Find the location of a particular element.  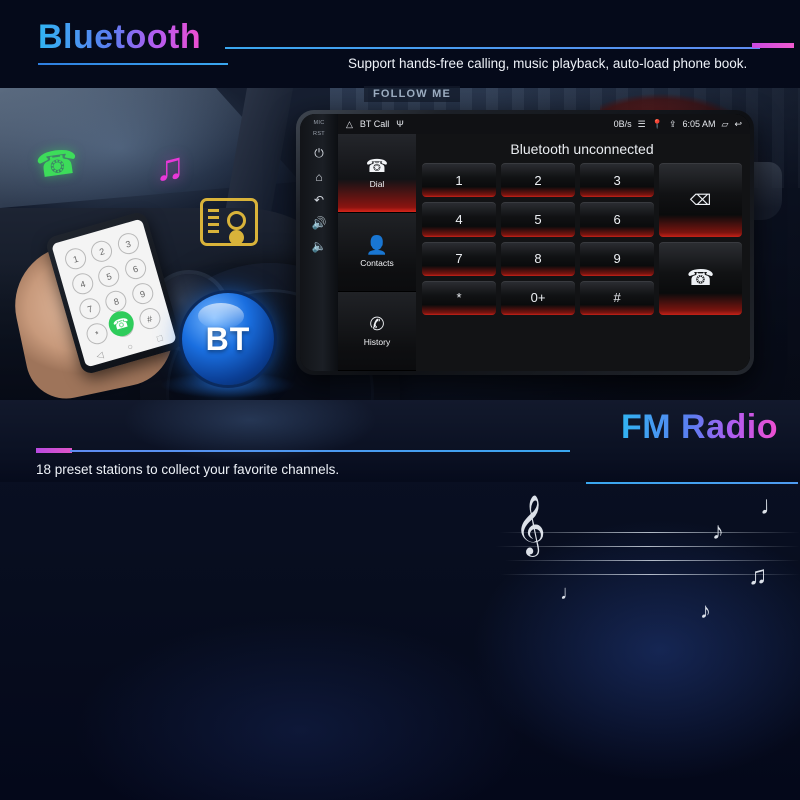

keypad-key-8: 8 is located at coordinates (538, 258).